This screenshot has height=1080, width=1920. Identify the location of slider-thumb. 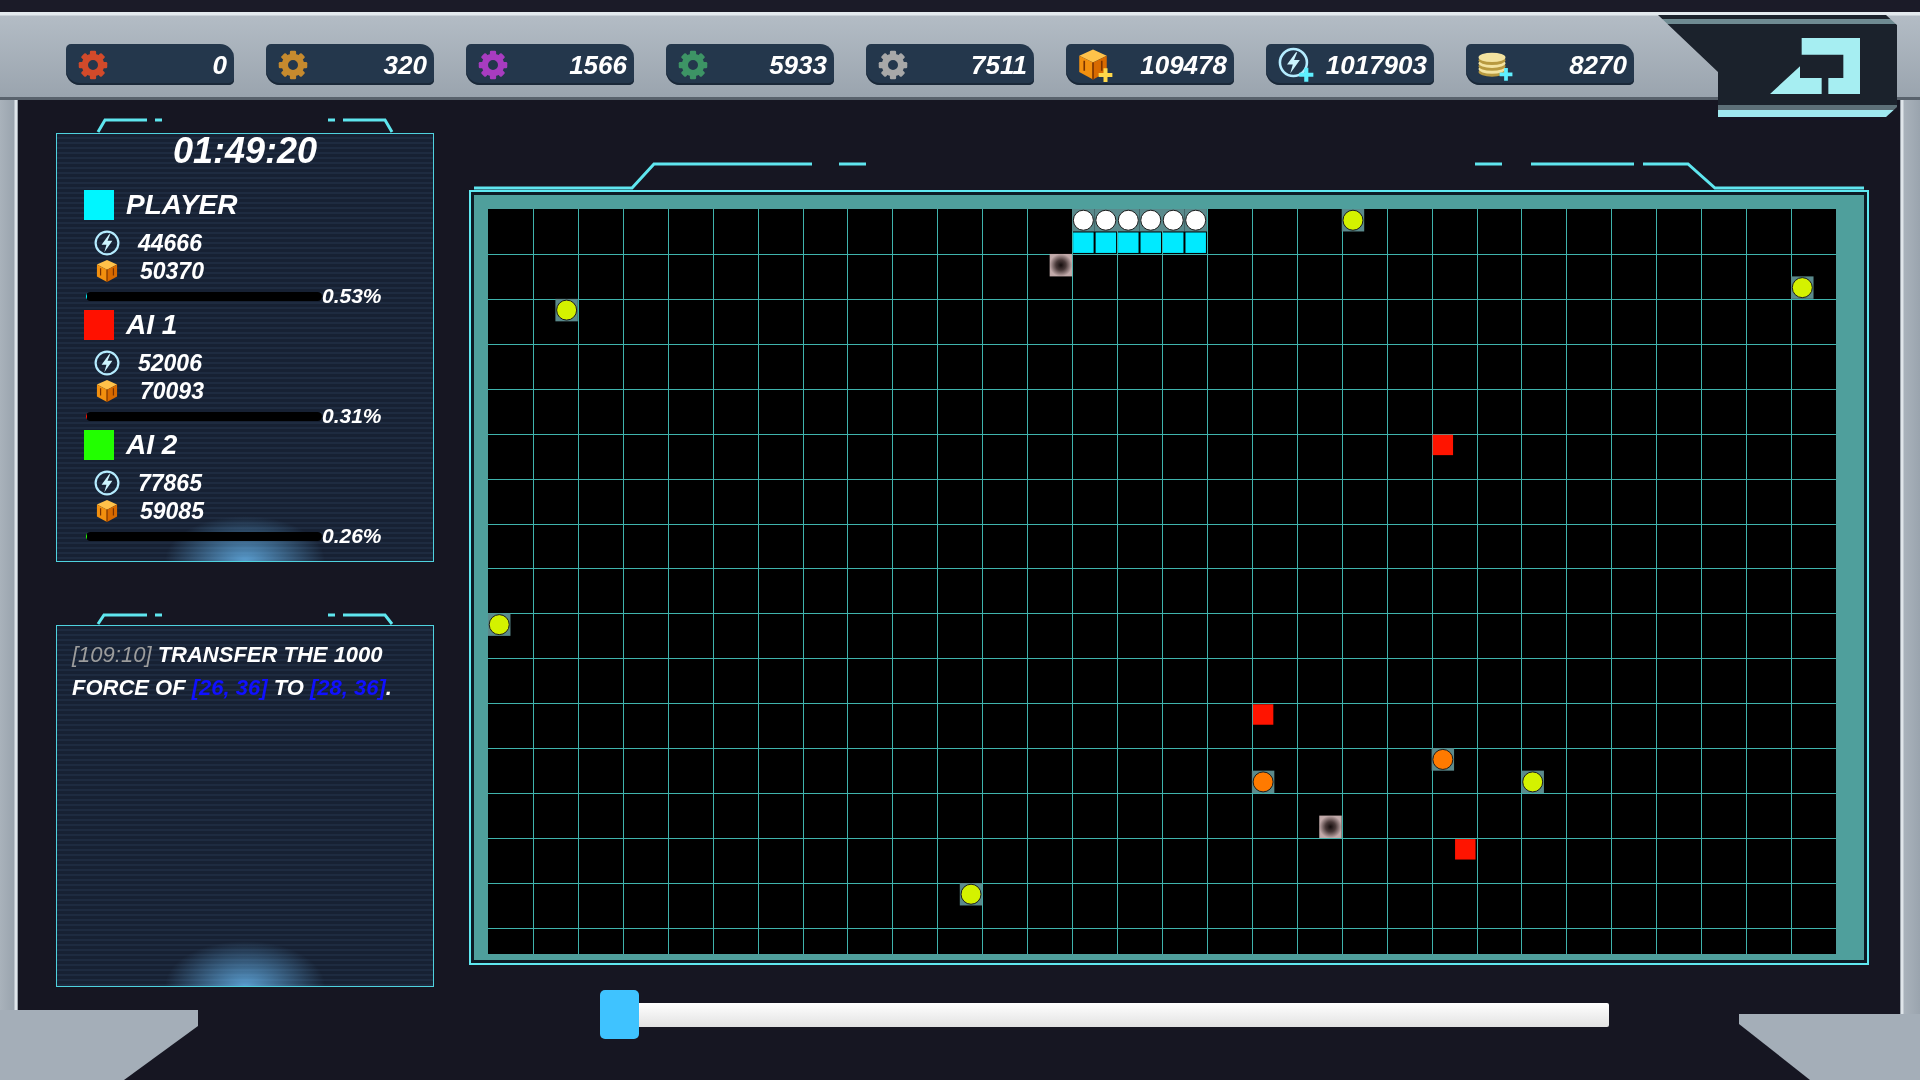
(619, 1014).